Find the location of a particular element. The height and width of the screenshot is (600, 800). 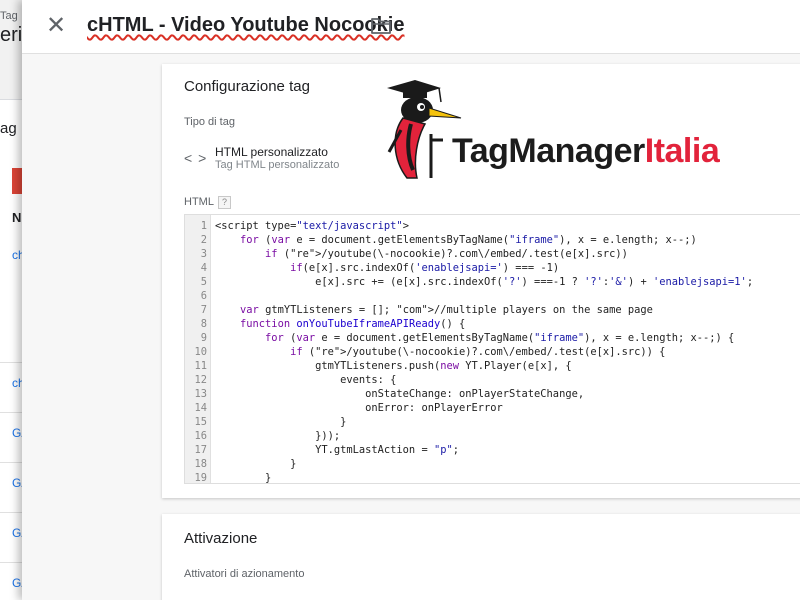

help-icon: ? is located at coordinates (224, 202).